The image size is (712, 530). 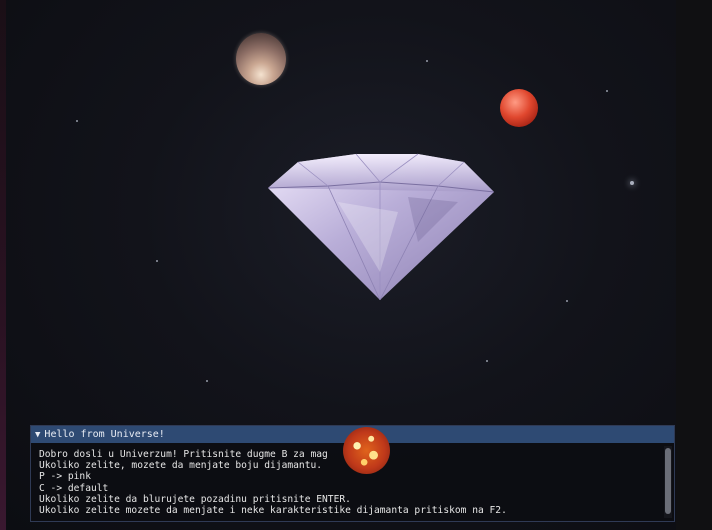 What do you see at coordinates (65, 477) in the screenshot?
I see `console-line: P -> pink` at bounding box center [65, 477].